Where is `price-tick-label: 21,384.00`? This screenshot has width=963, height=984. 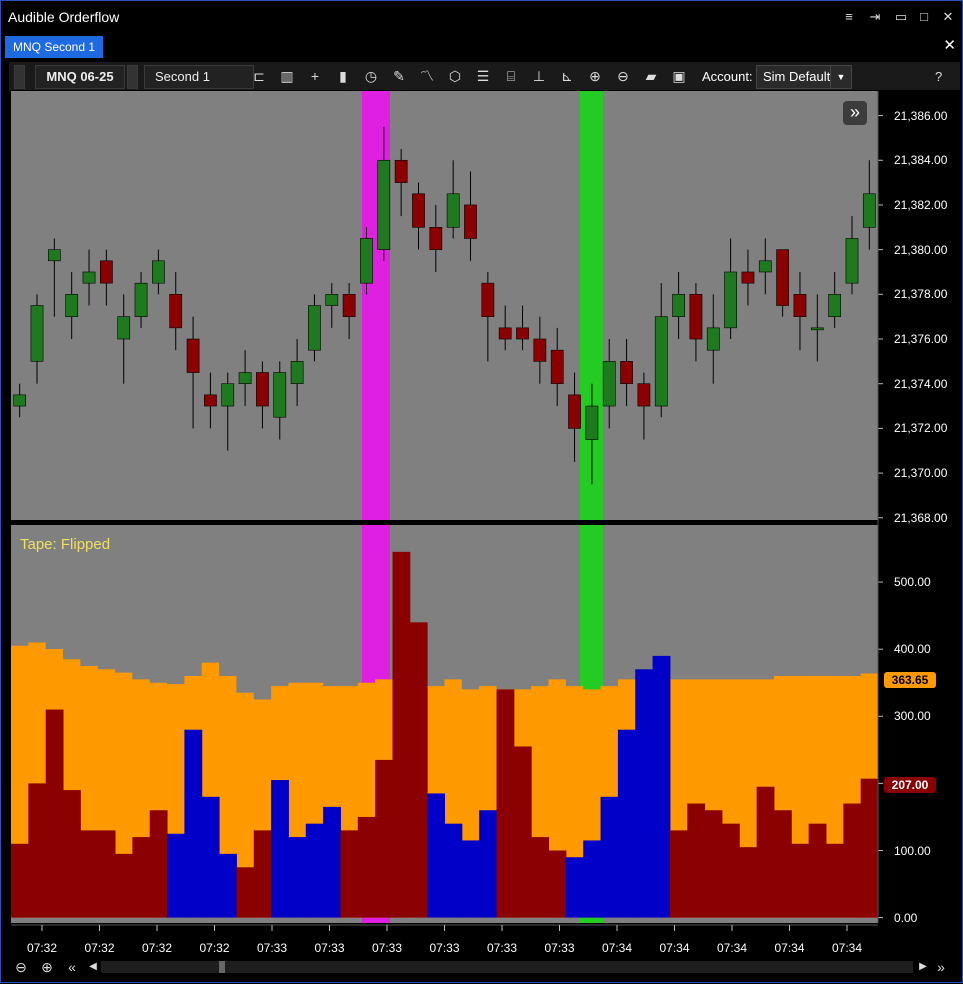 price-tick-label: 21,384.00 is located at coordinates (921, 160).